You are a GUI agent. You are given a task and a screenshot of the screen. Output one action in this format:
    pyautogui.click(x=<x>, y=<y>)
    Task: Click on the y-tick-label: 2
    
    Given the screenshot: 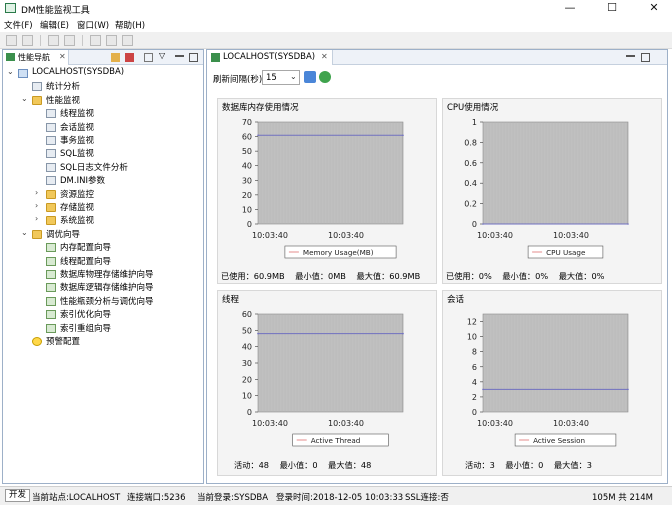 What is the action you would take?
    pyautogui.click(x=474, y=397)
    